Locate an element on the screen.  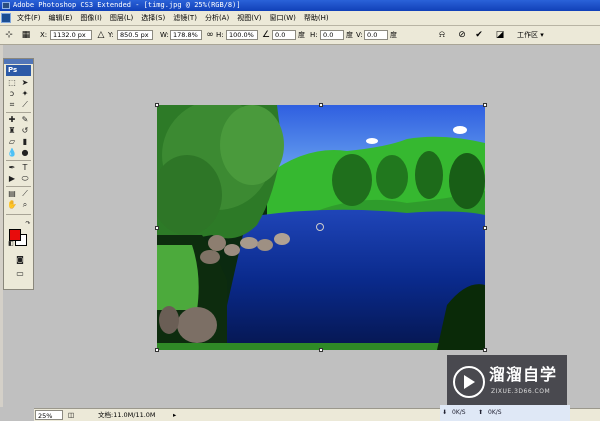
vertical-skew-field: 0.0 is located at coordinates (376, 35).